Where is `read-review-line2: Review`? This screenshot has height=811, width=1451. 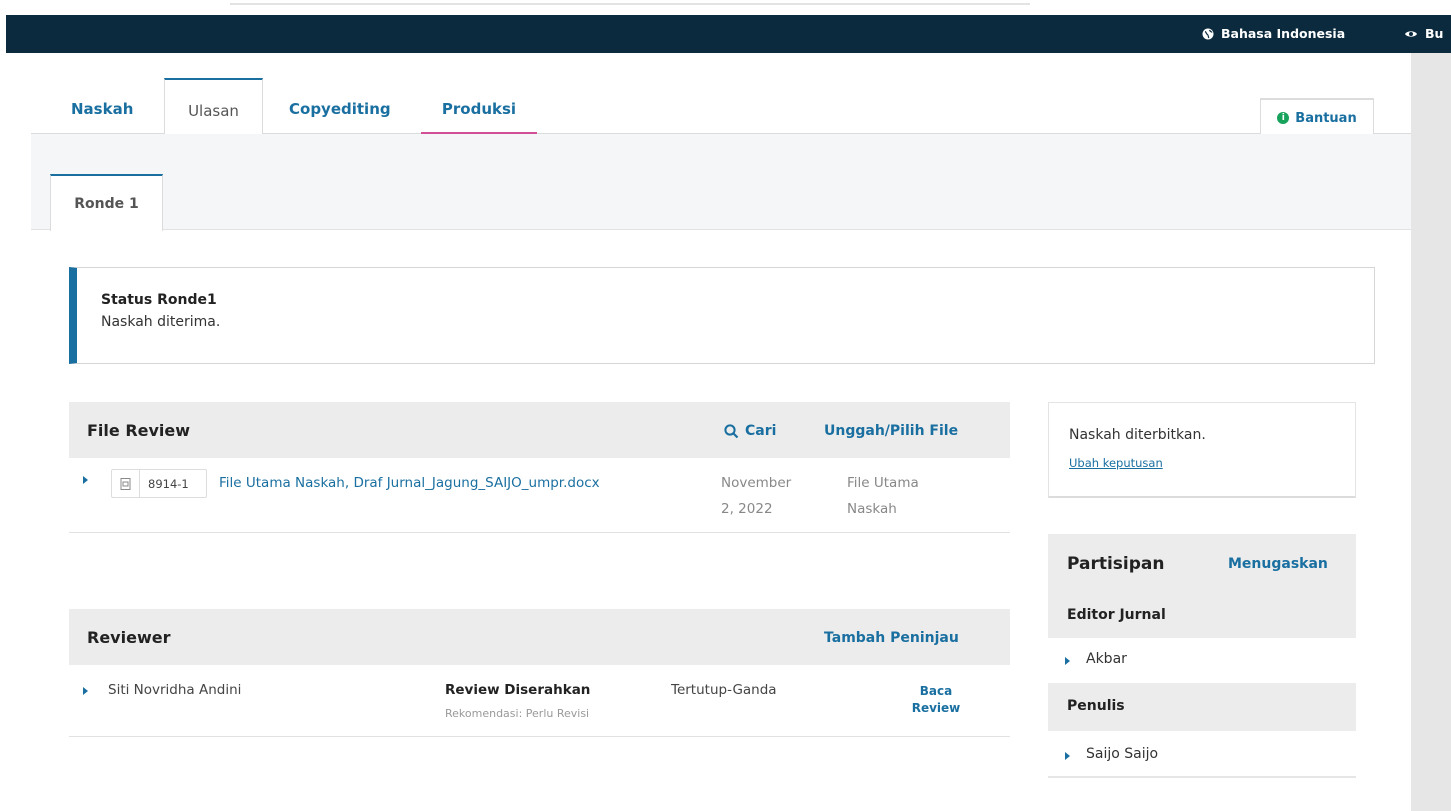 read-review-line2: Review is located at coordinates (936, 708).